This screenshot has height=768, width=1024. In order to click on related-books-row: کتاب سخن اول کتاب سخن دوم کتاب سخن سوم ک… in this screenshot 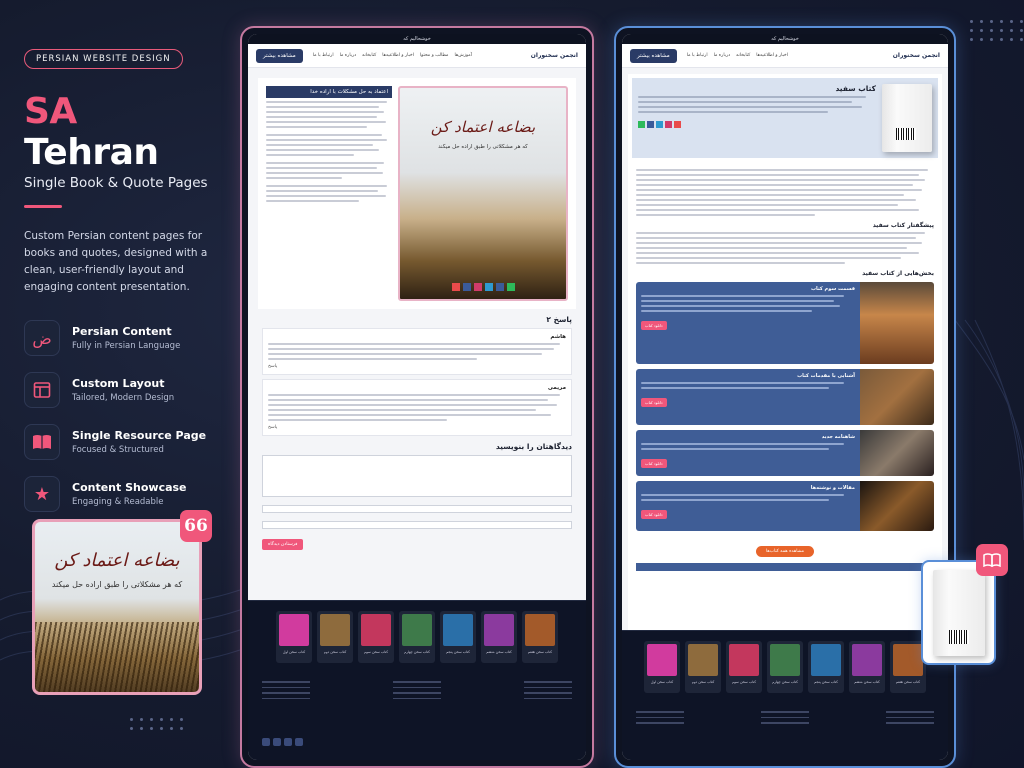, I will do `click(417, 632)`.